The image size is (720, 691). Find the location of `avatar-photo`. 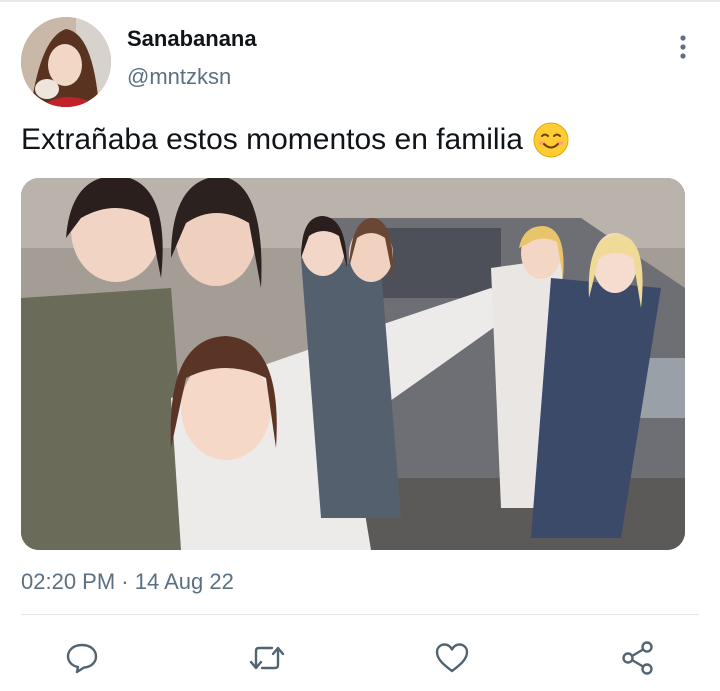

avatar-photo is located at coordinates (66, 62).